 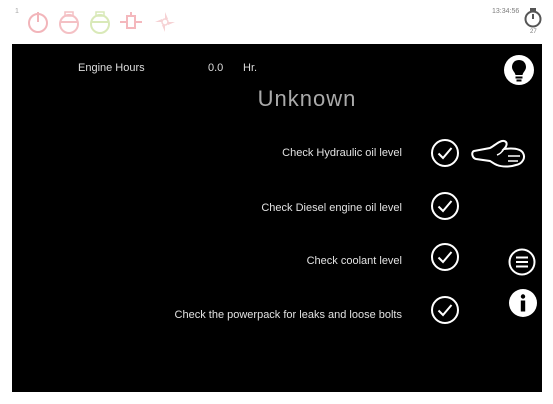 I want to click on info-button, so click(x=523, y=303).